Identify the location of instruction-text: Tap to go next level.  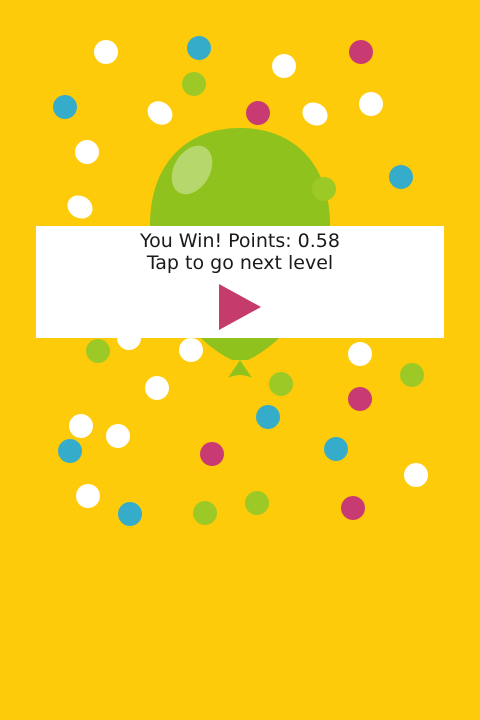
(240, 263).